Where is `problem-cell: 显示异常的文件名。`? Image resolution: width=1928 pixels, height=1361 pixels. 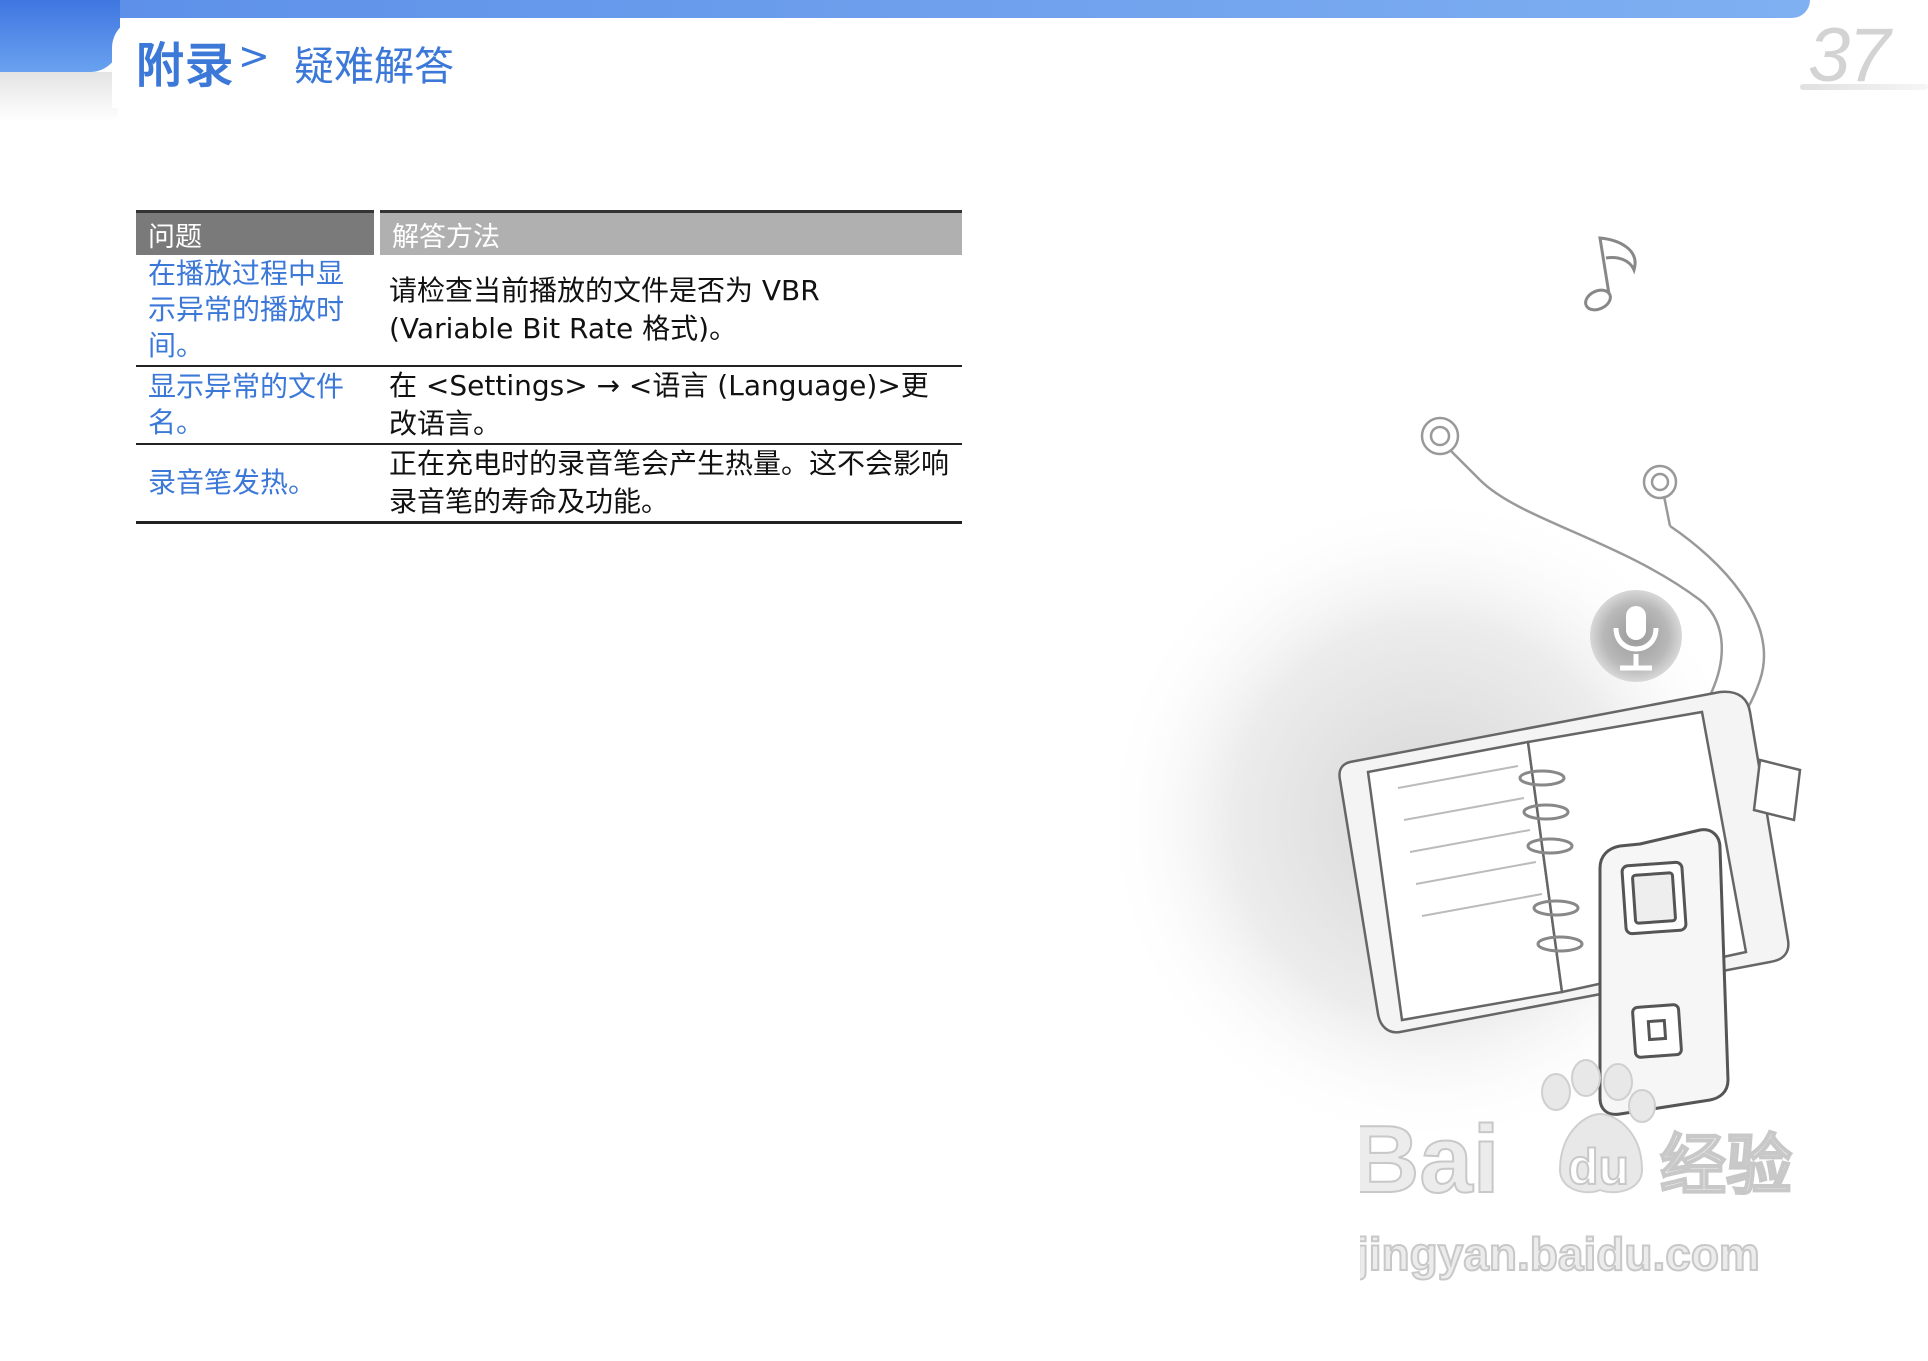 problem-cell: 显示异常的文件名。 is located at coordinates (256, 405).